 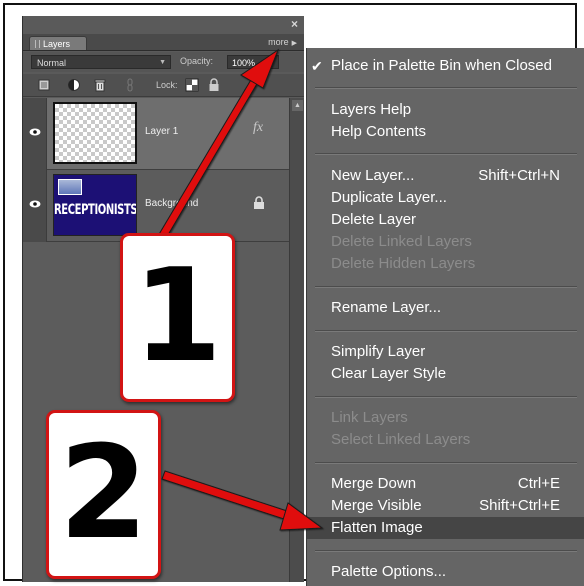 I want to click on triangle-right-icon: ▶, so click(x=294, y=43).